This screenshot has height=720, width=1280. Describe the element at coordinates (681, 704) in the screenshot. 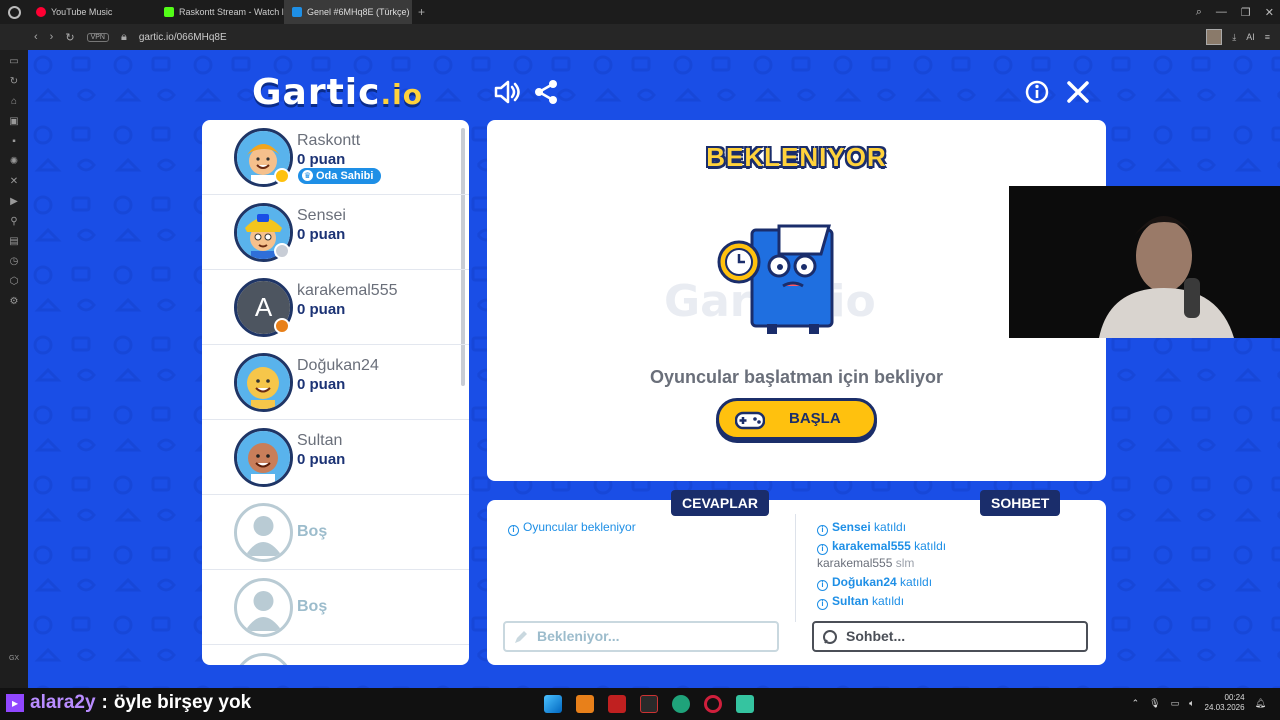

I see `edge-icon` at that location.